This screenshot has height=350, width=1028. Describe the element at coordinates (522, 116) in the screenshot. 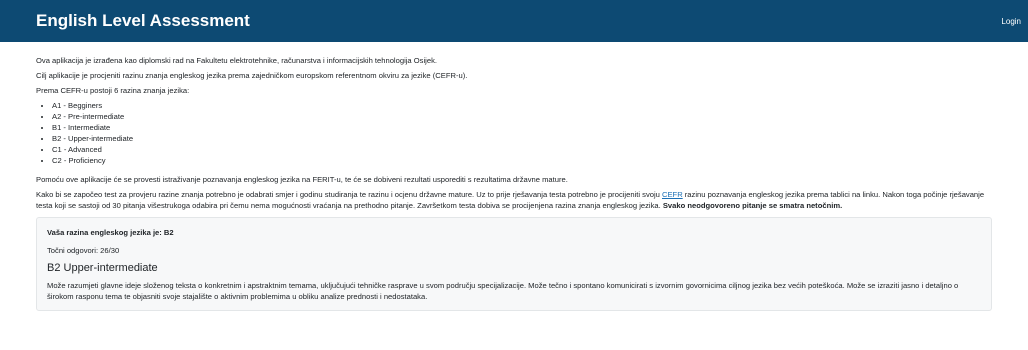

I see `level-item: A2 - Pre-intermediate` at that location.